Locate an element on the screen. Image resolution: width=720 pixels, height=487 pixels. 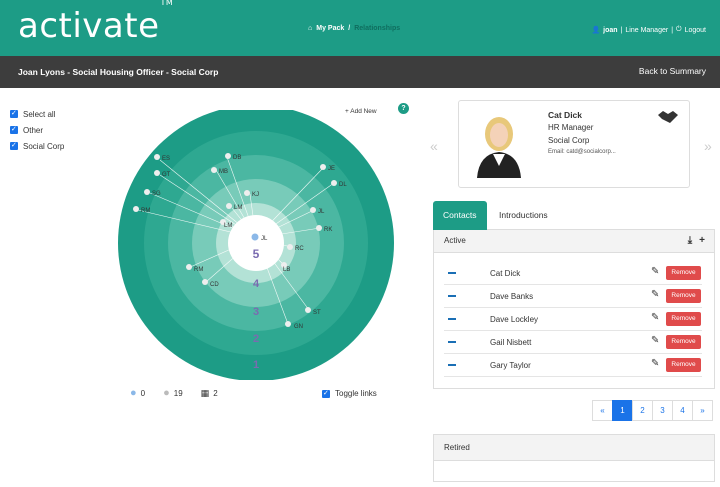
help-icon: ? is located at coordinates (403, 108).